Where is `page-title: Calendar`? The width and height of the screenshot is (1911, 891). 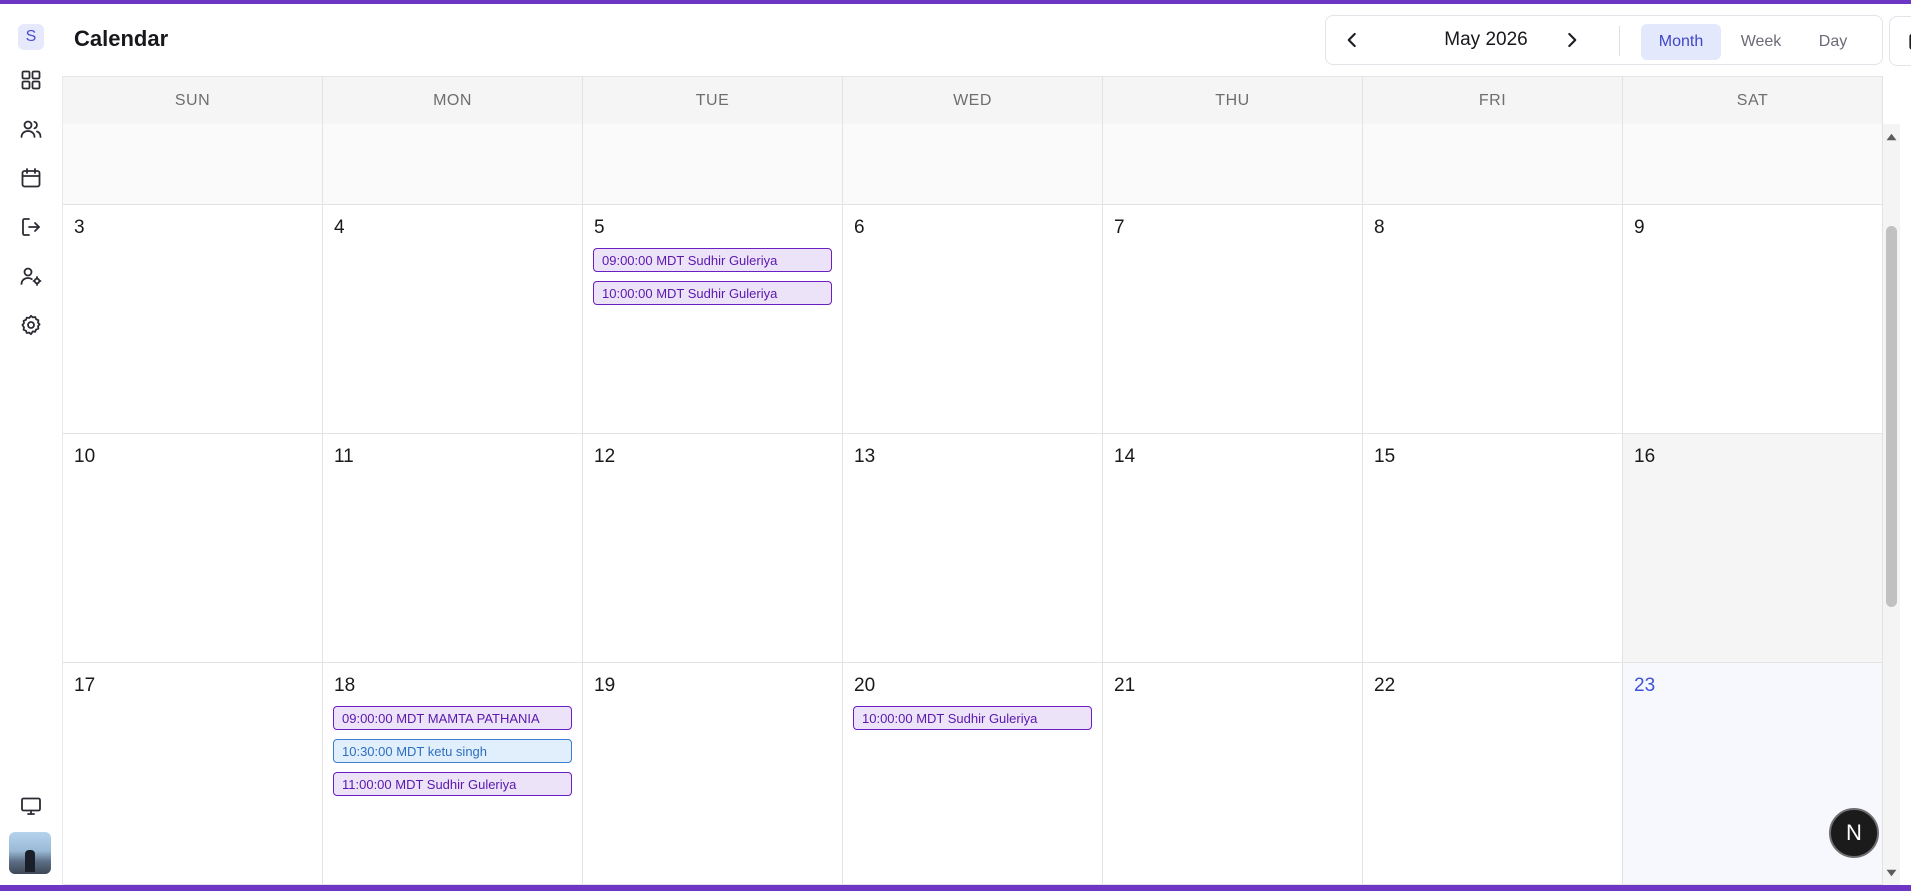
page-title: Calendar is located at coordinates (121, 38).